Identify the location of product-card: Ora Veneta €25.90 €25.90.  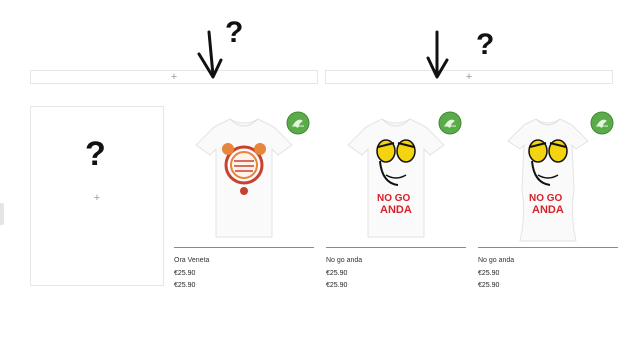
(244, 200).